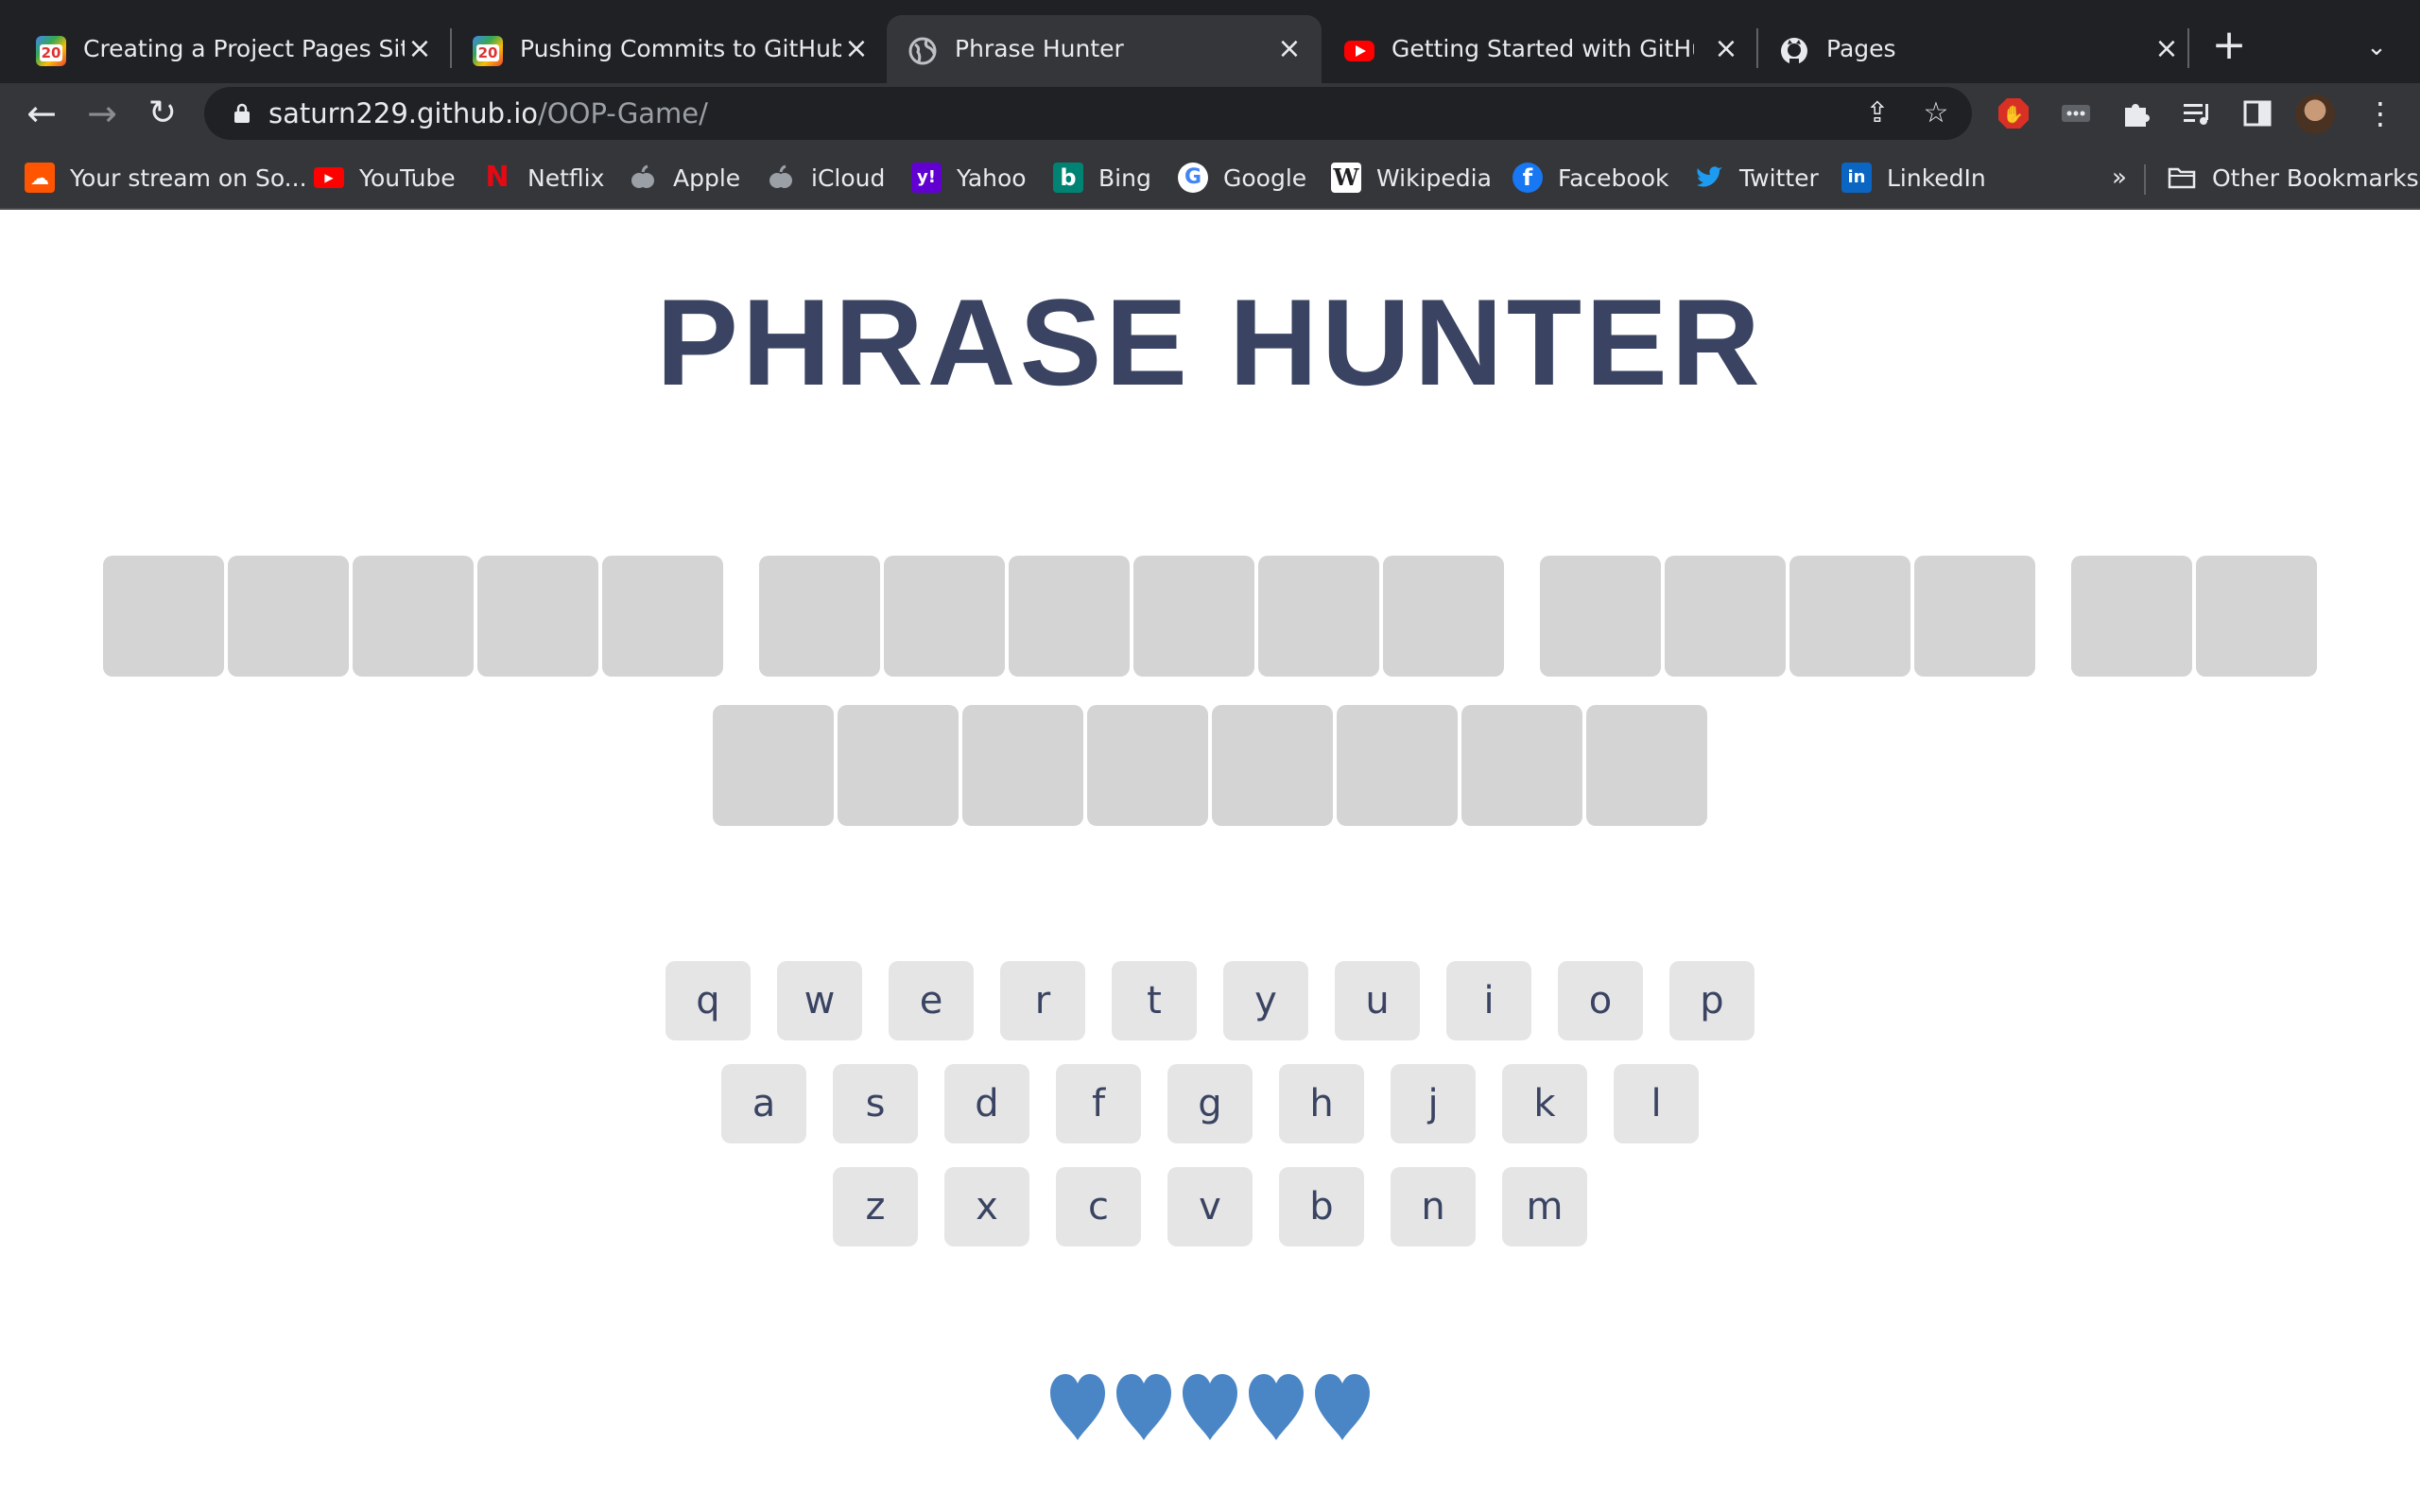 This screenshot has height=1512, width=2420. I want to click on key-v-button: v, so click(1210, 1206).